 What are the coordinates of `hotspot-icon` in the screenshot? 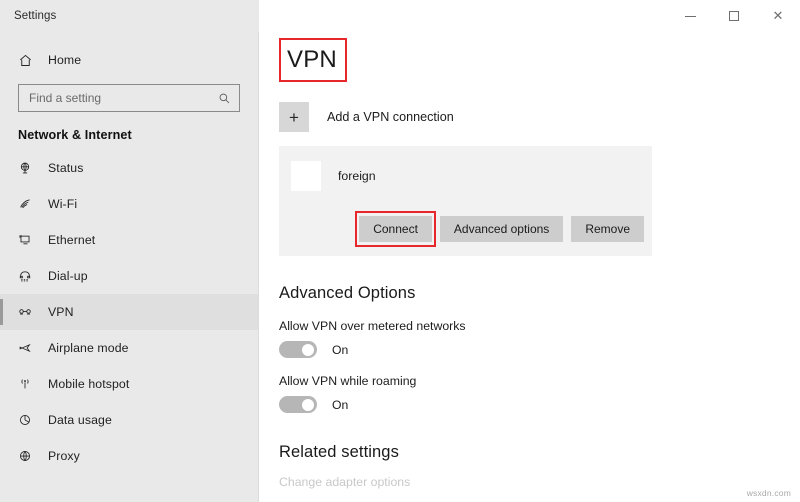 It's located at (29, 384).